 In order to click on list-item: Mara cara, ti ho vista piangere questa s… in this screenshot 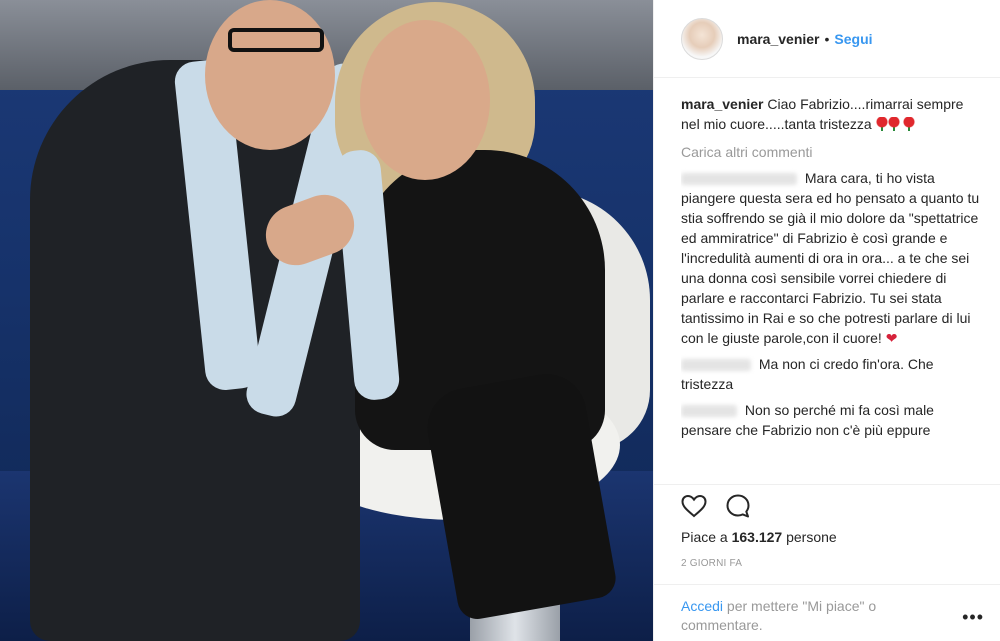, I will do `click(831, 258)`.